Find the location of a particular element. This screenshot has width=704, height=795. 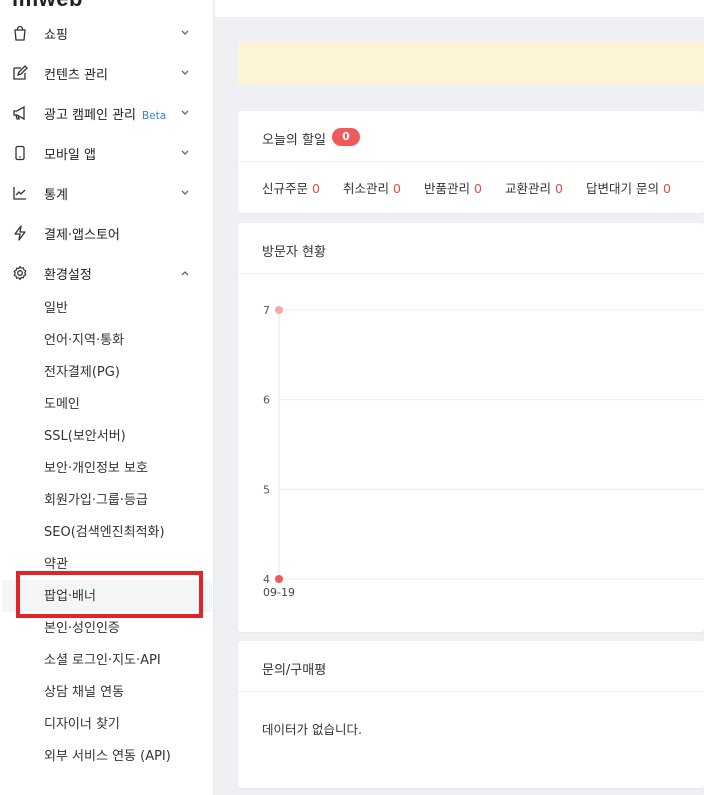

menu-shopping: 쇼핑 is located at coordinates (106, 33).